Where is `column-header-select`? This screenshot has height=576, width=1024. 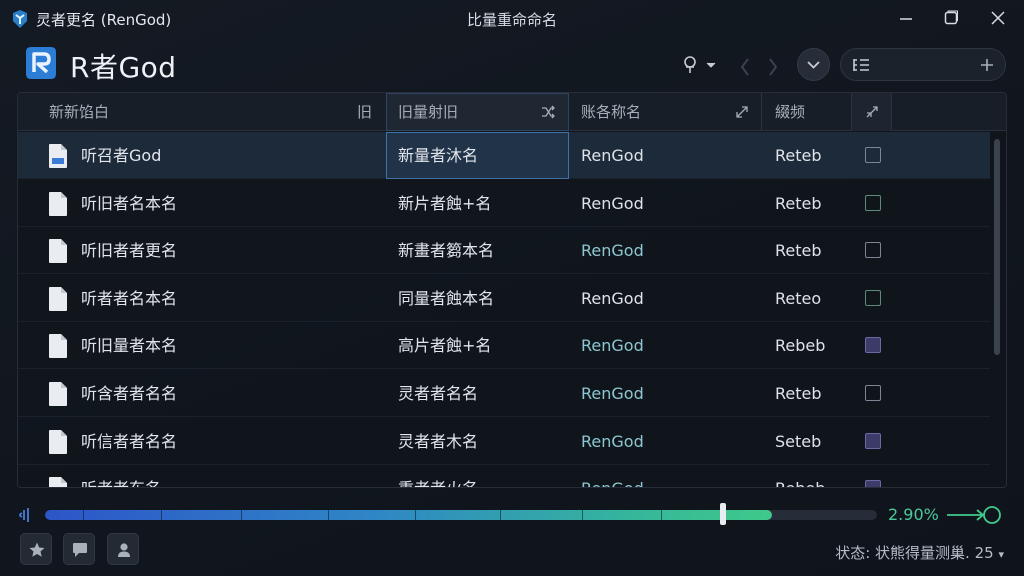 column-header-select is located at coordinates (871, 112).